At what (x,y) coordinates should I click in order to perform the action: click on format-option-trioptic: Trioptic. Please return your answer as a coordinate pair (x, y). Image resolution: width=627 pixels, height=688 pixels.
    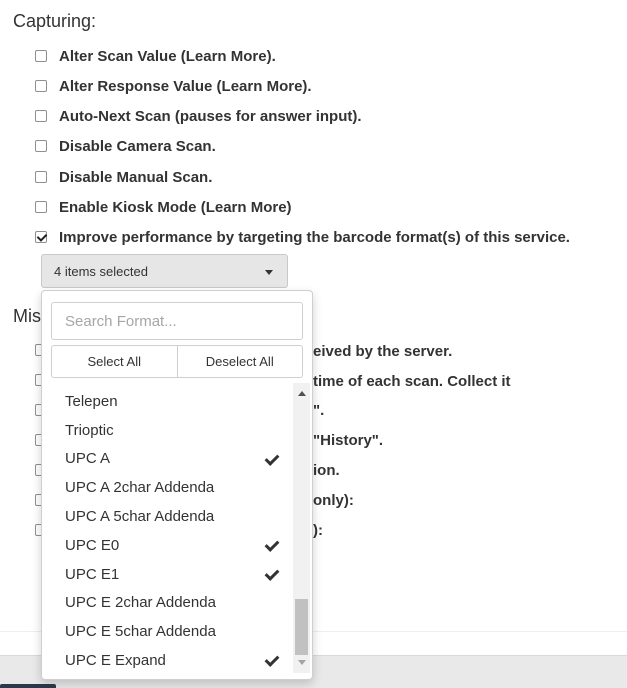
    Looking at the image, I should click on (167, 430).